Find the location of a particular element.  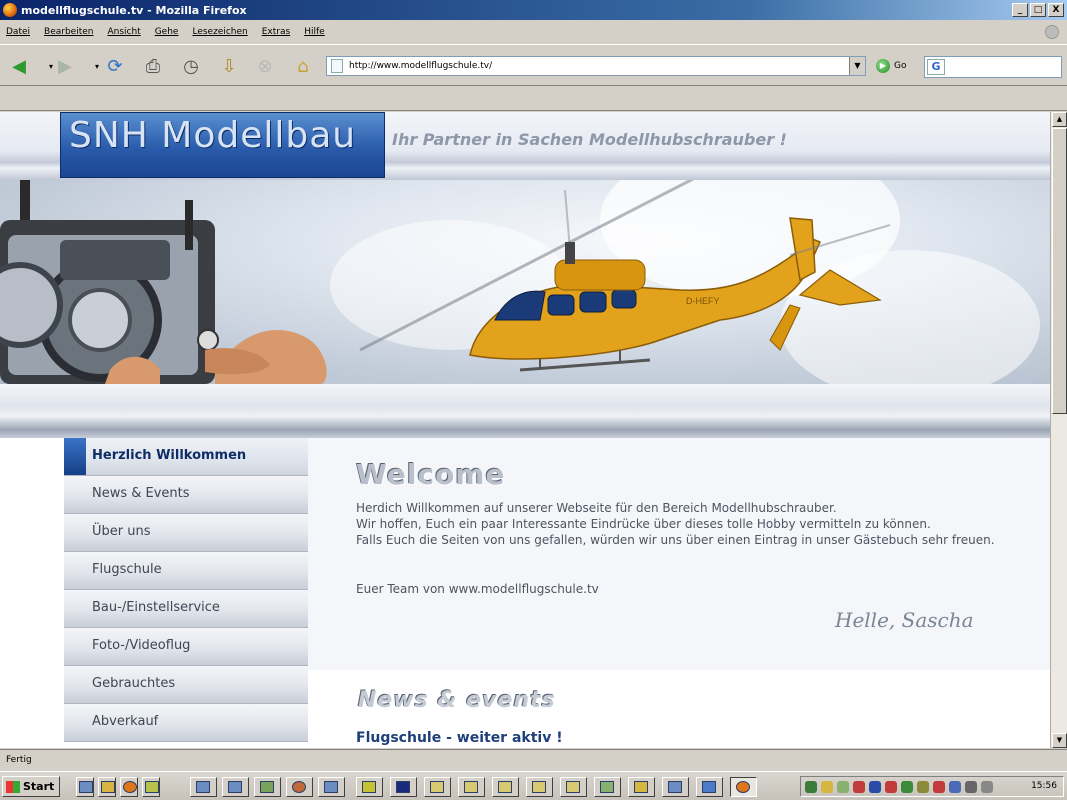

quicklaunch-media-icon is located at coordinates (107, 787).